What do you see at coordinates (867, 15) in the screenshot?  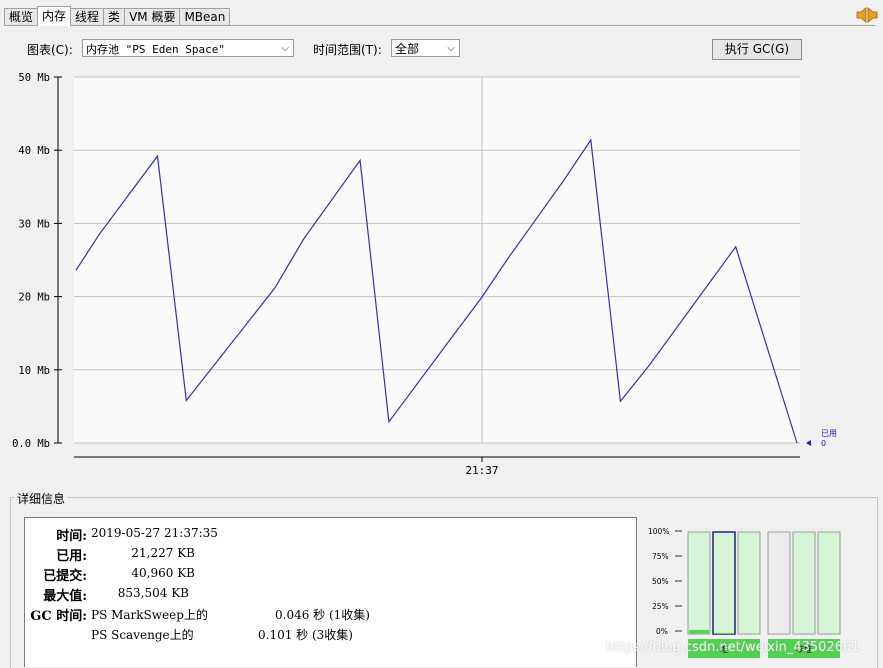 I see `connection-status-icon` at bounding box center [867, 15].